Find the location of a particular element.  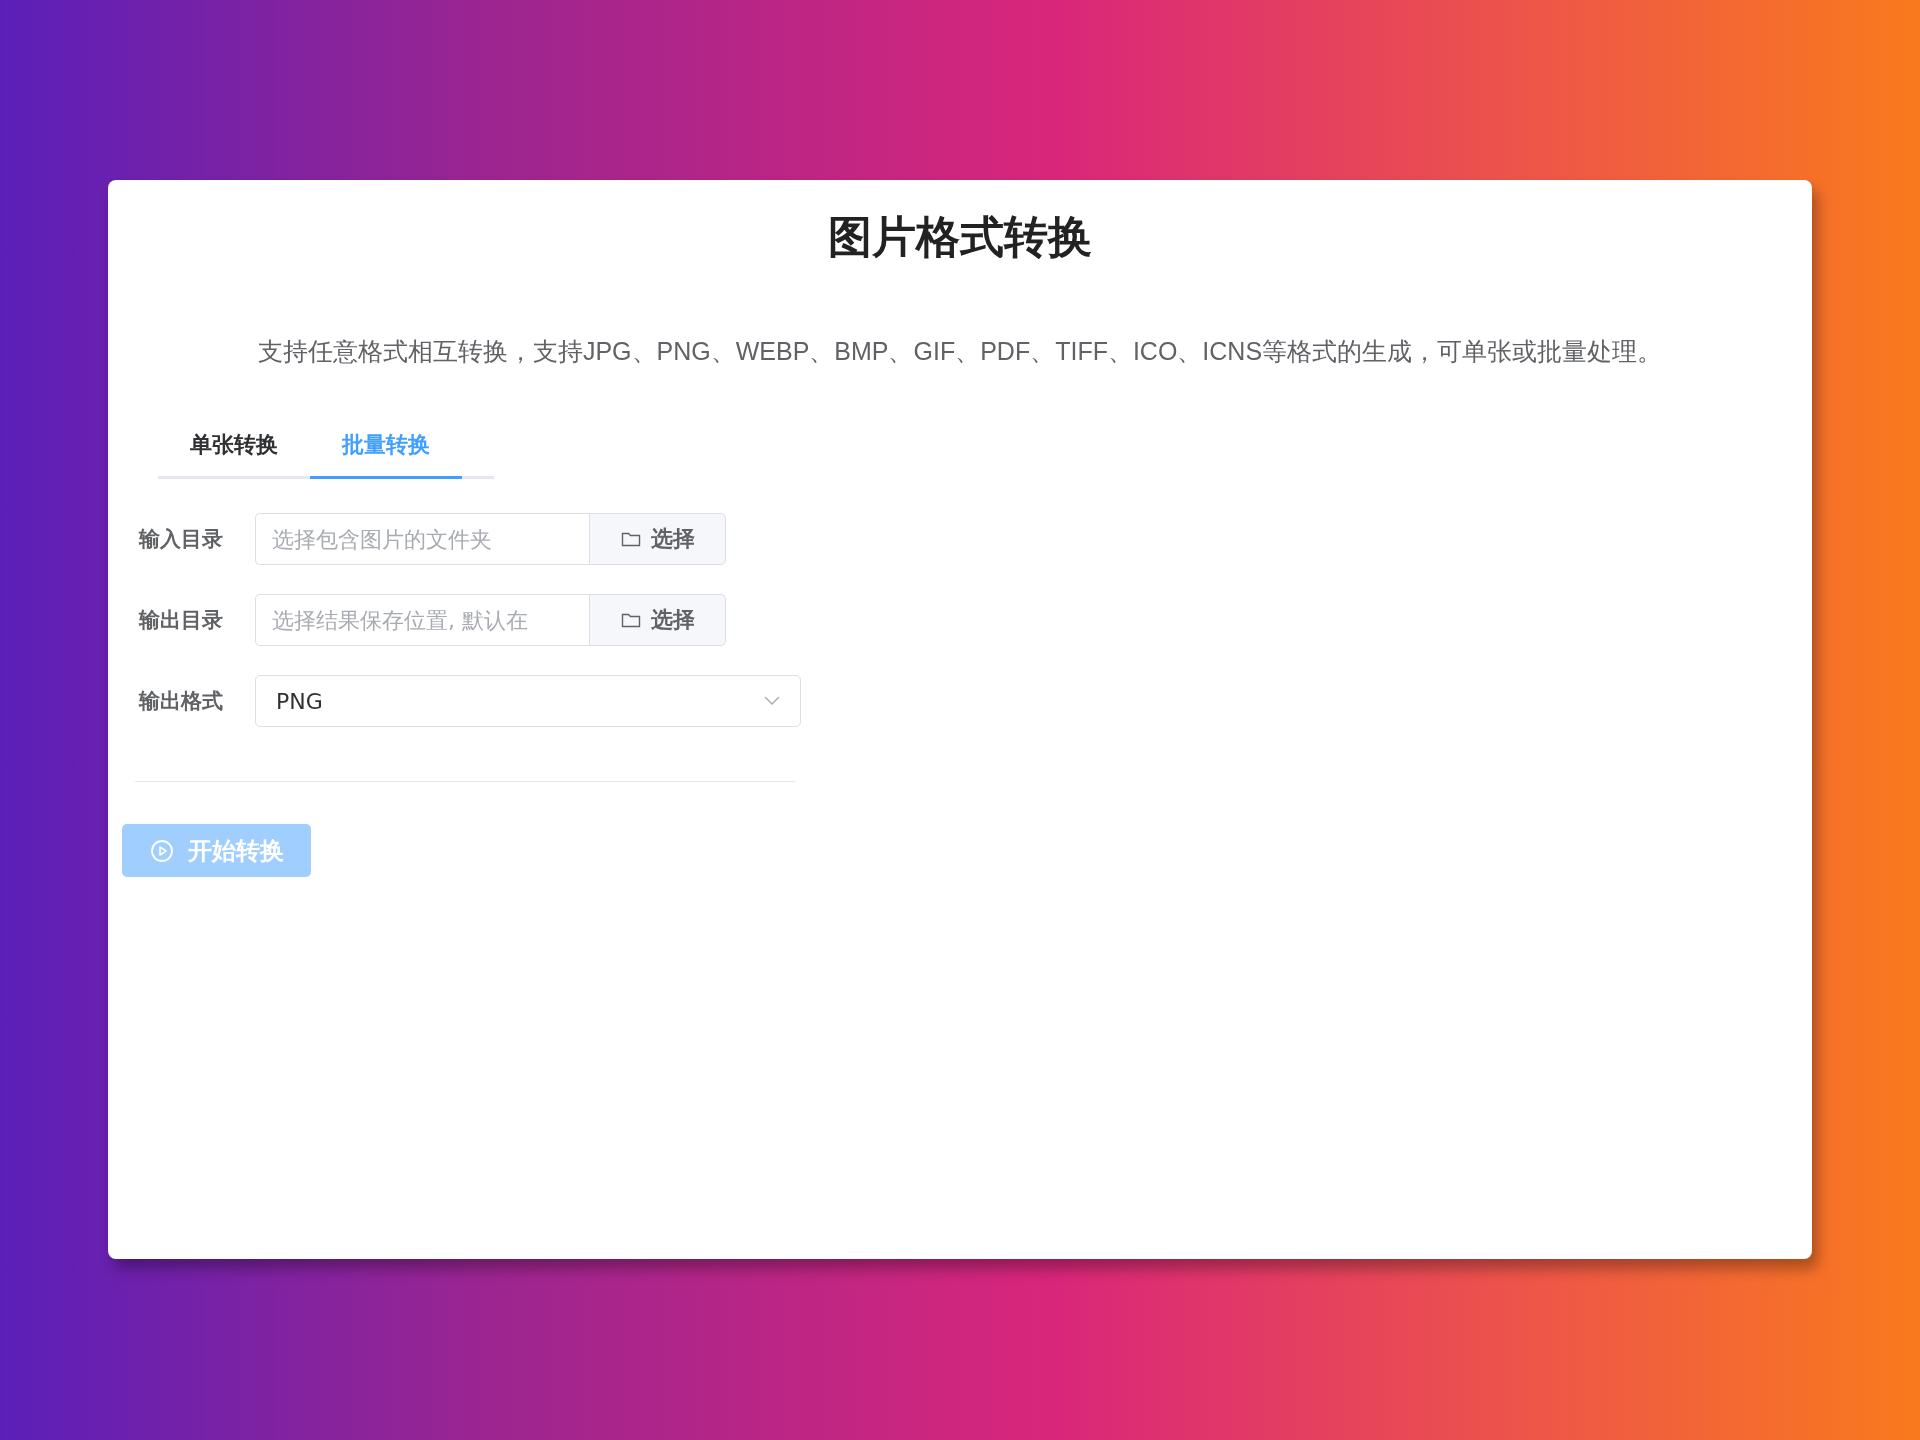

play-icon is located at coordinates (161, 850).